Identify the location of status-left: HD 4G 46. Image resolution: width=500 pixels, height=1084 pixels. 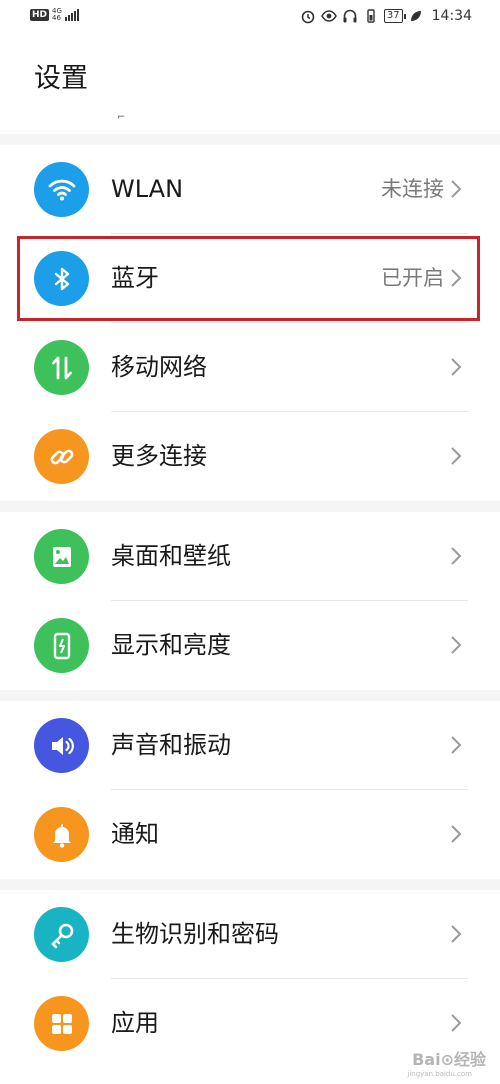
(54, 15).